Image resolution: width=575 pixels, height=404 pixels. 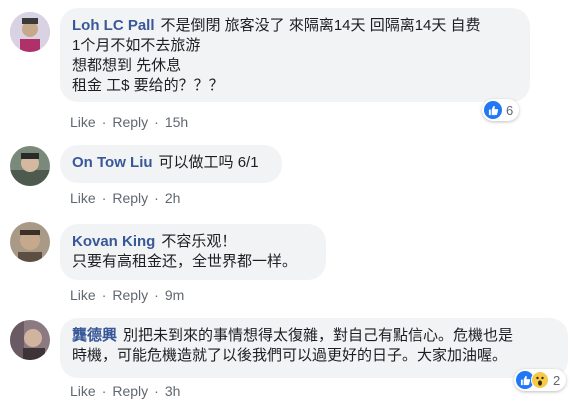 I want to click on comment-actions: Like · Reply · 9m, so click(x=127, y=295).